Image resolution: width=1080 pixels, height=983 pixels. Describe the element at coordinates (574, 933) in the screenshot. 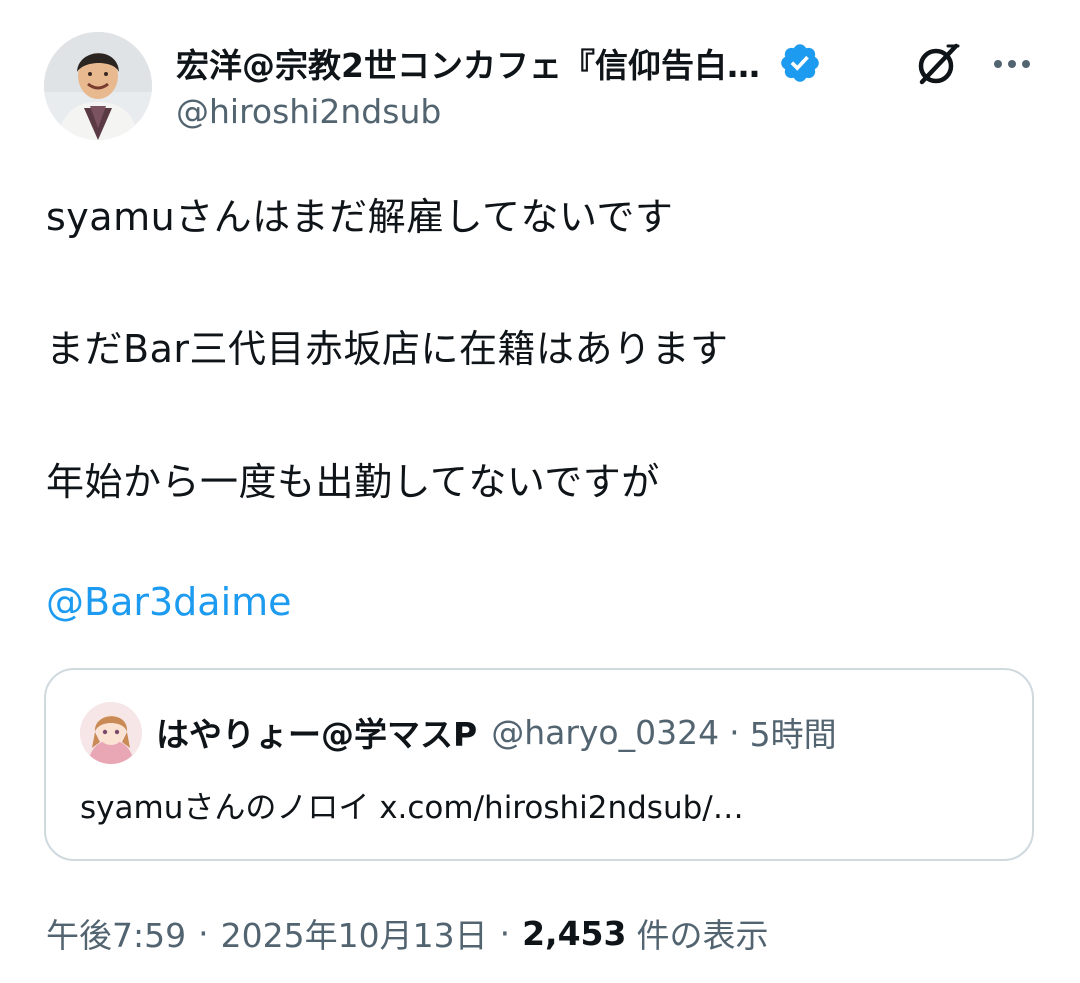

I see `views-count: 2,453` at that location.